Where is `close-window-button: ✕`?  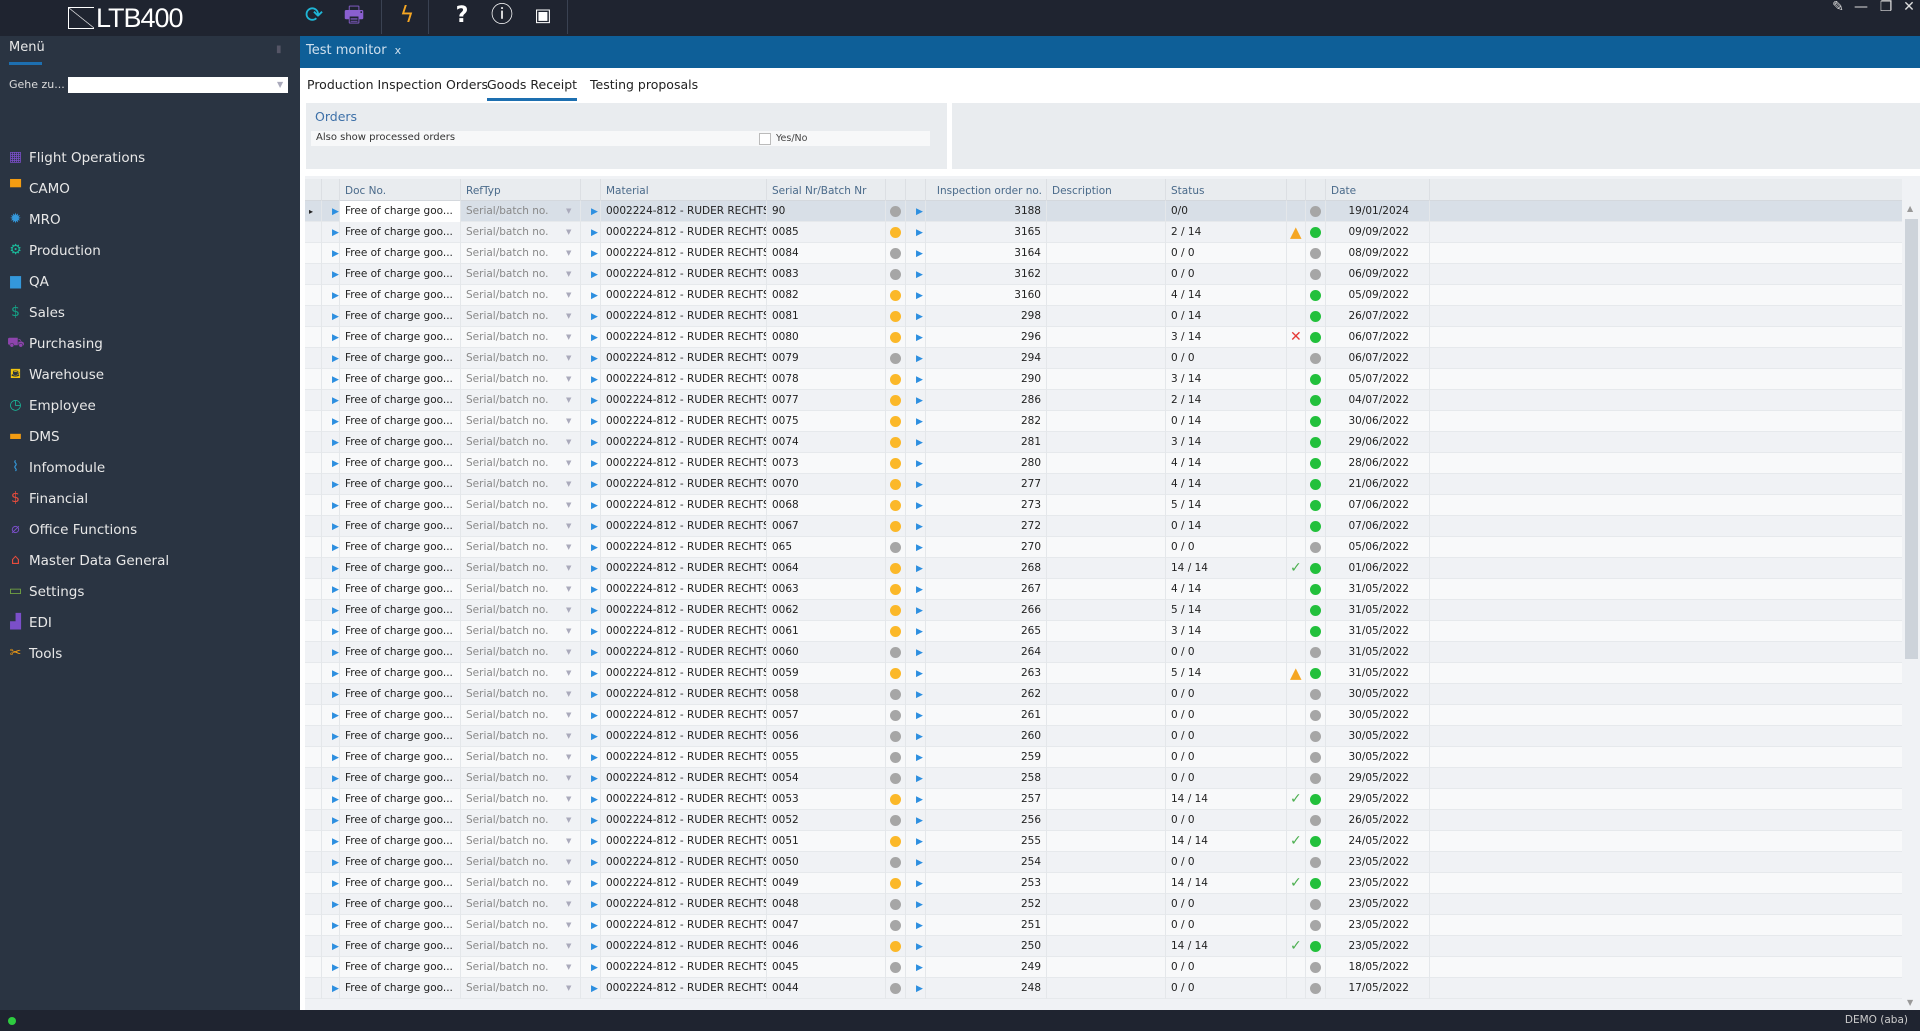 close-window-button: ✕ is located at coordinates (1909, 7).